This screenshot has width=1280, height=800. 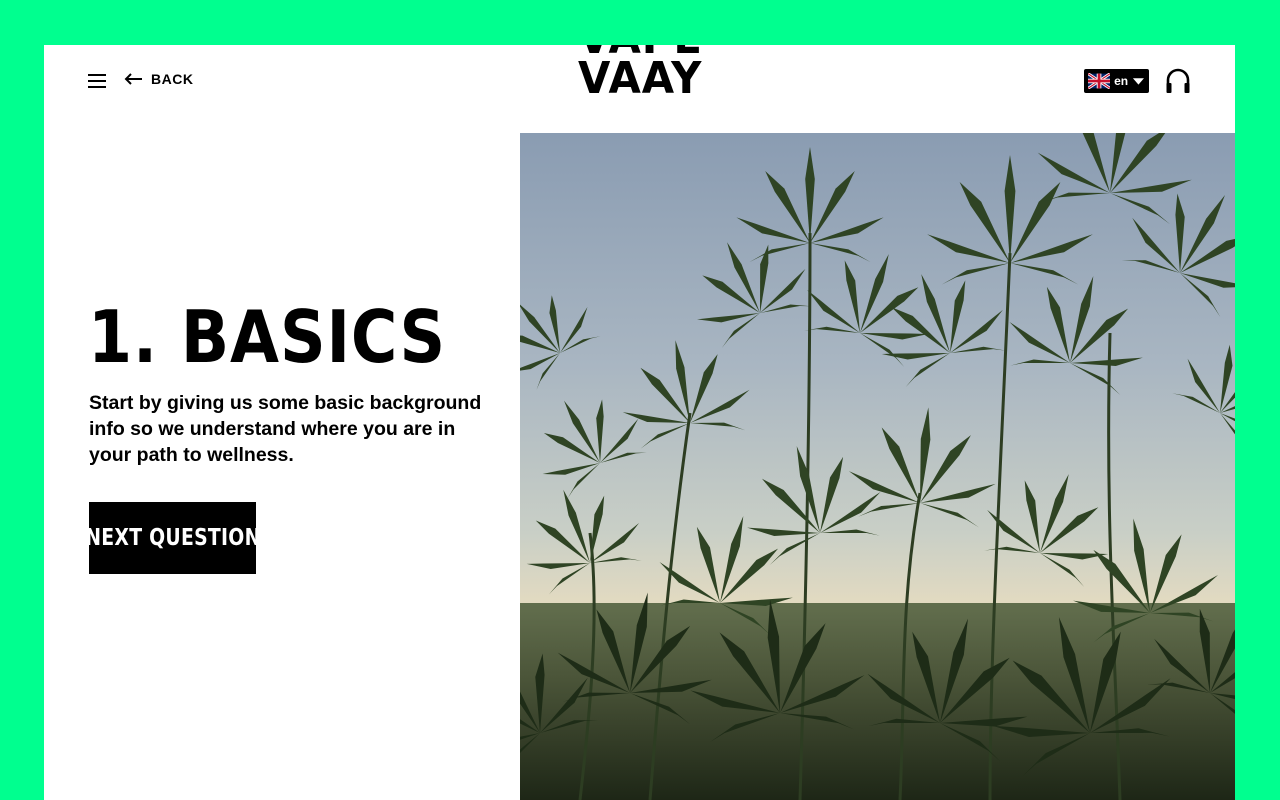 I want to click on page-title: 1. BASICS, so click(x=267, y=337).